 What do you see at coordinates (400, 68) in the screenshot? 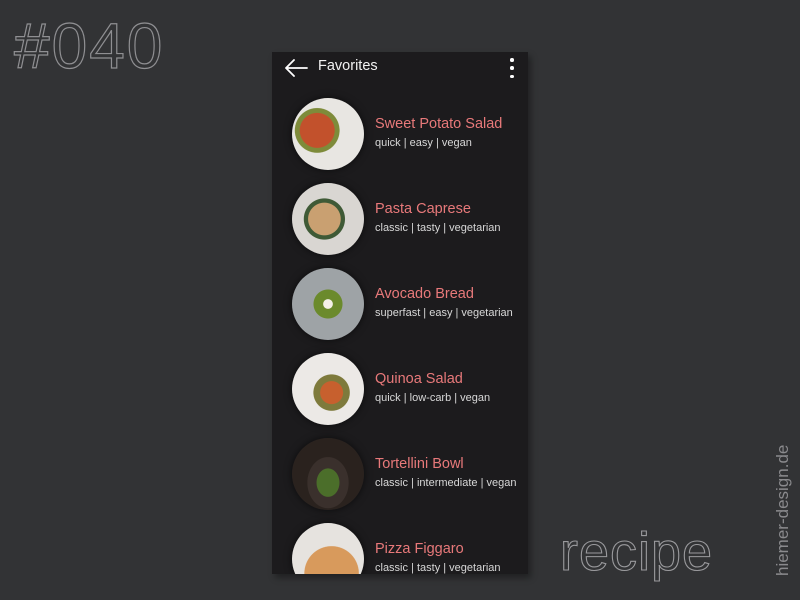
I see `app-bar: Favorites` at bounding box center [400, 68].